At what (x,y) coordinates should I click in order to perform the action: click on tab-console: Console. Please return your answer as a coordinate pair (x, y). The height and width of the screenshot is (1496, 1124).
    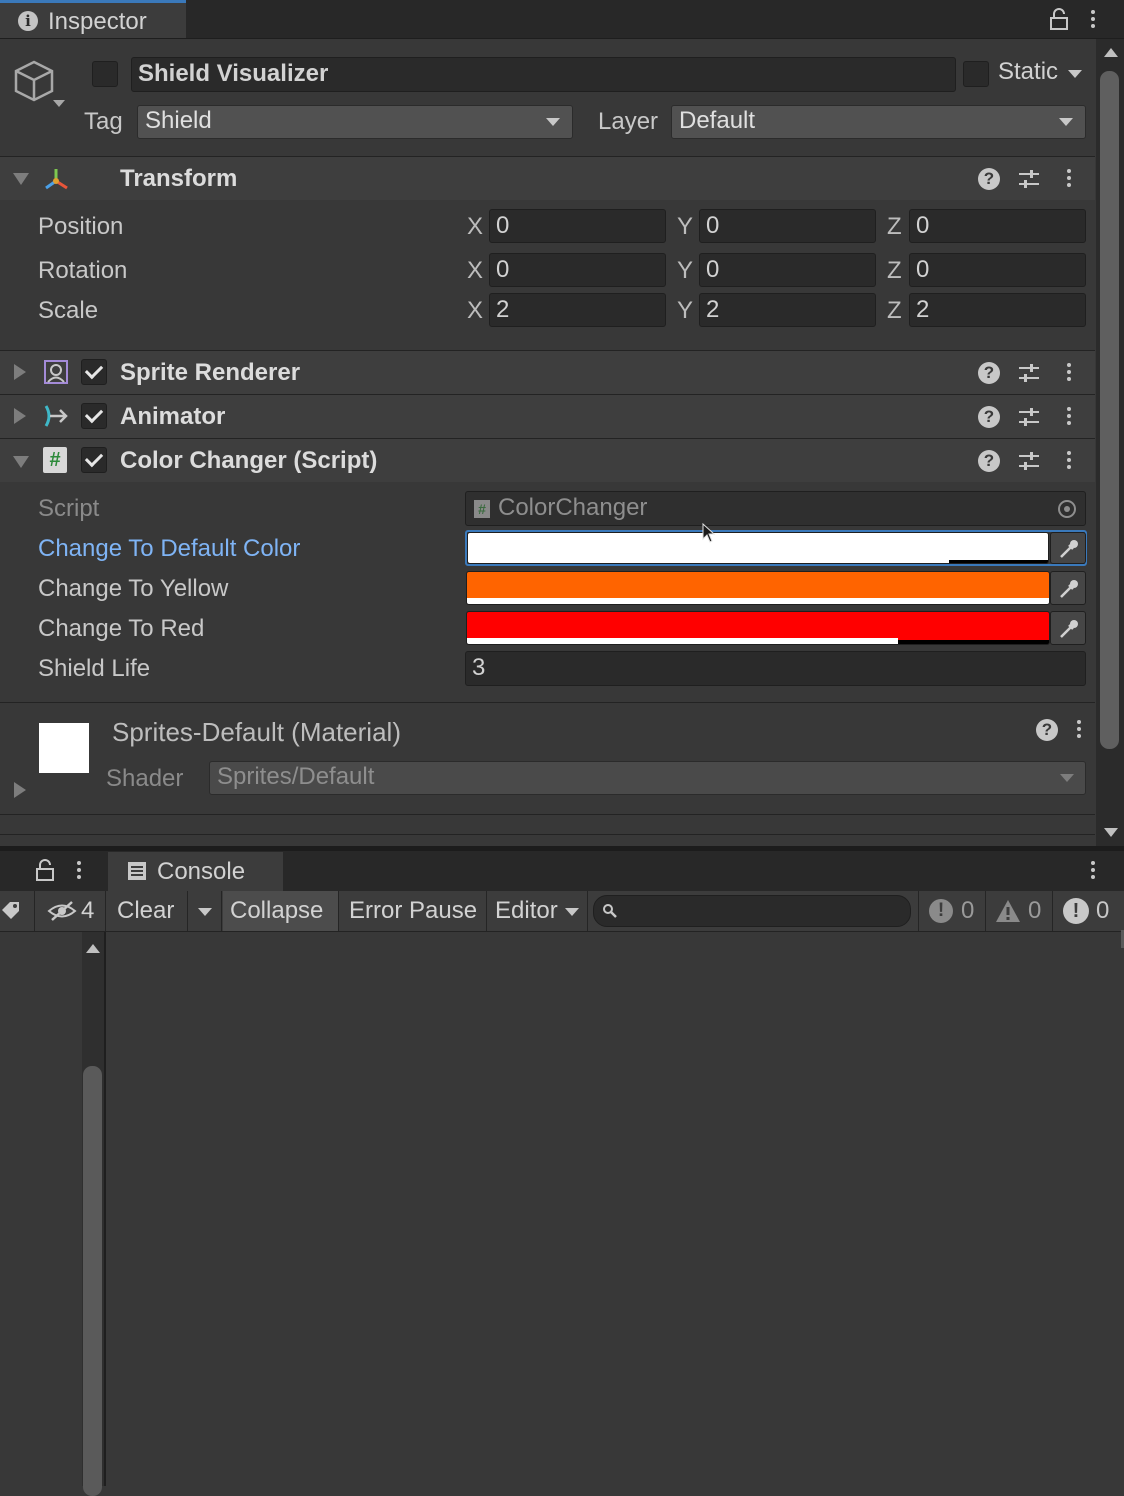
    Looking at the image, I should click on (195, 871).